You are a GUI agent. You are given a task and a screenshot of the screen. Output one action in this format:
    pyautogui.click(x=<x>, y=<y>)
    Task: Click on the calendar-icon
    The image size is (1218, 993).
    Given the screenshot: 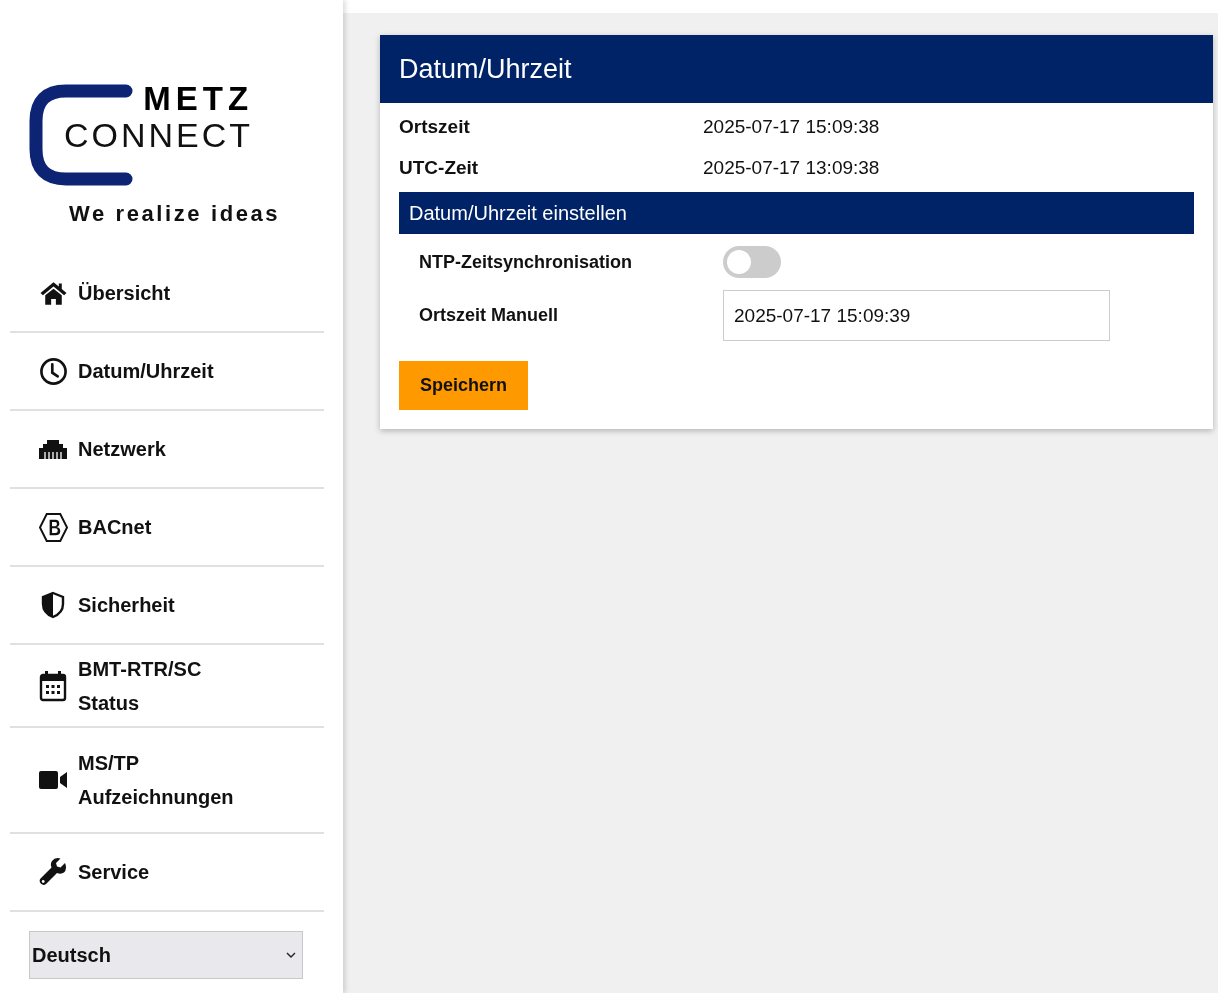 What is the action you would take?
    pyautogui.click(x=53, y=685)
    